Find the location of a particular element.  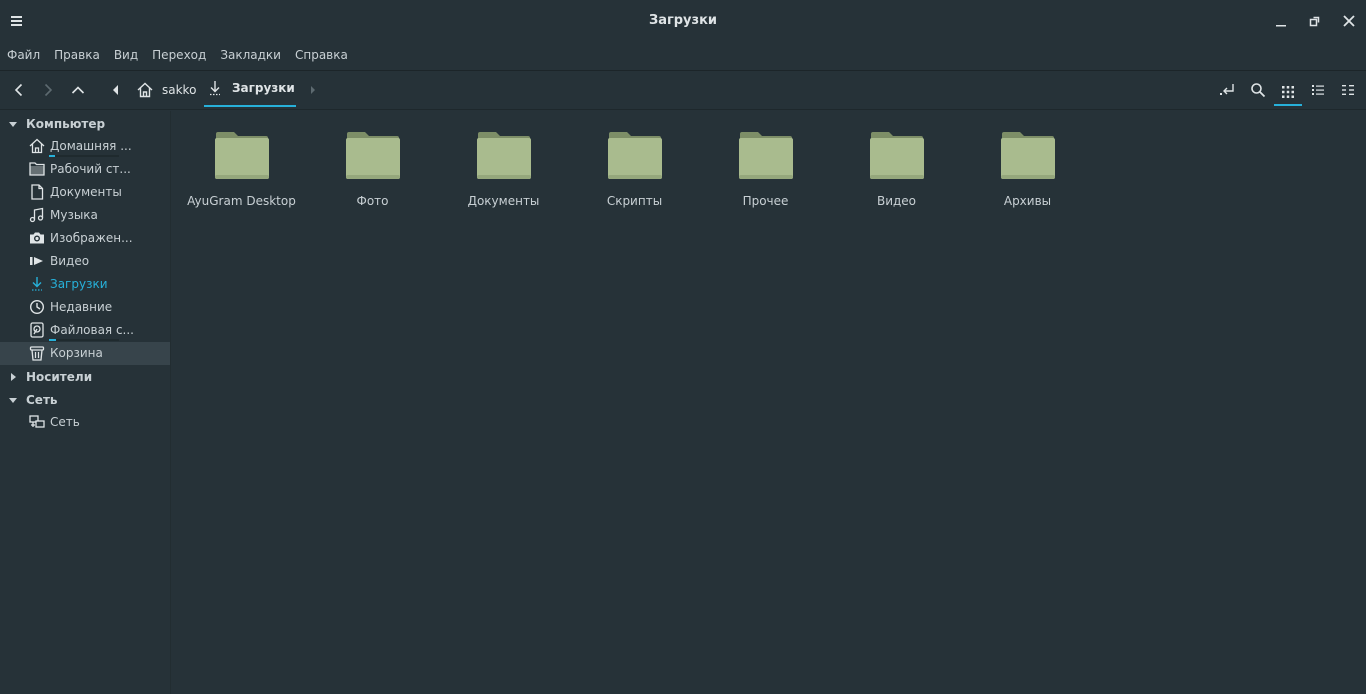

menu-file: Файл is located at coordinates (27, 56).